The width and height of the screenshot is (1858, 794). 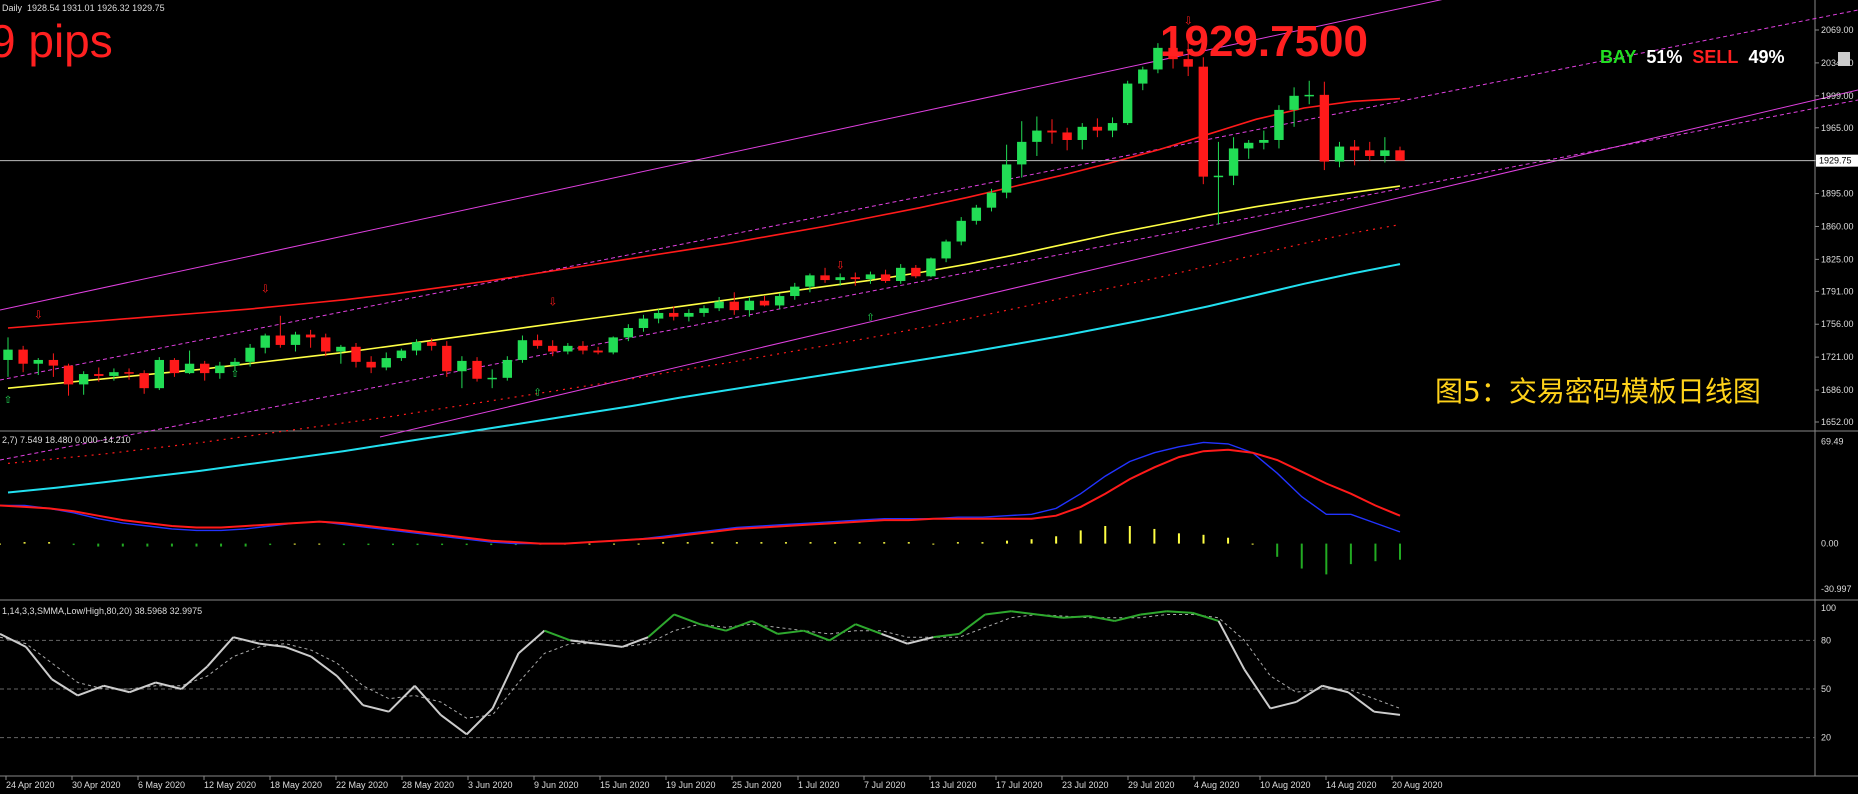 I want to click on time-tick-label: 6 May 2020, so click(x=161, y=785).